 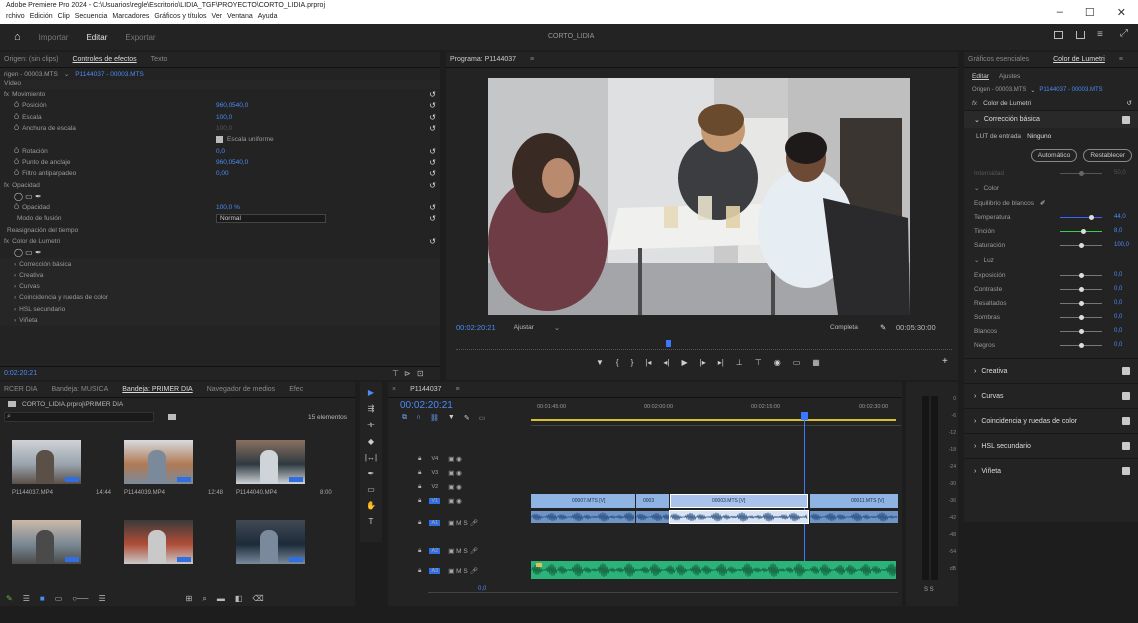 I want to click on tab-essential-graphics: Gráficos esenciales, so click(x=998, y=59).